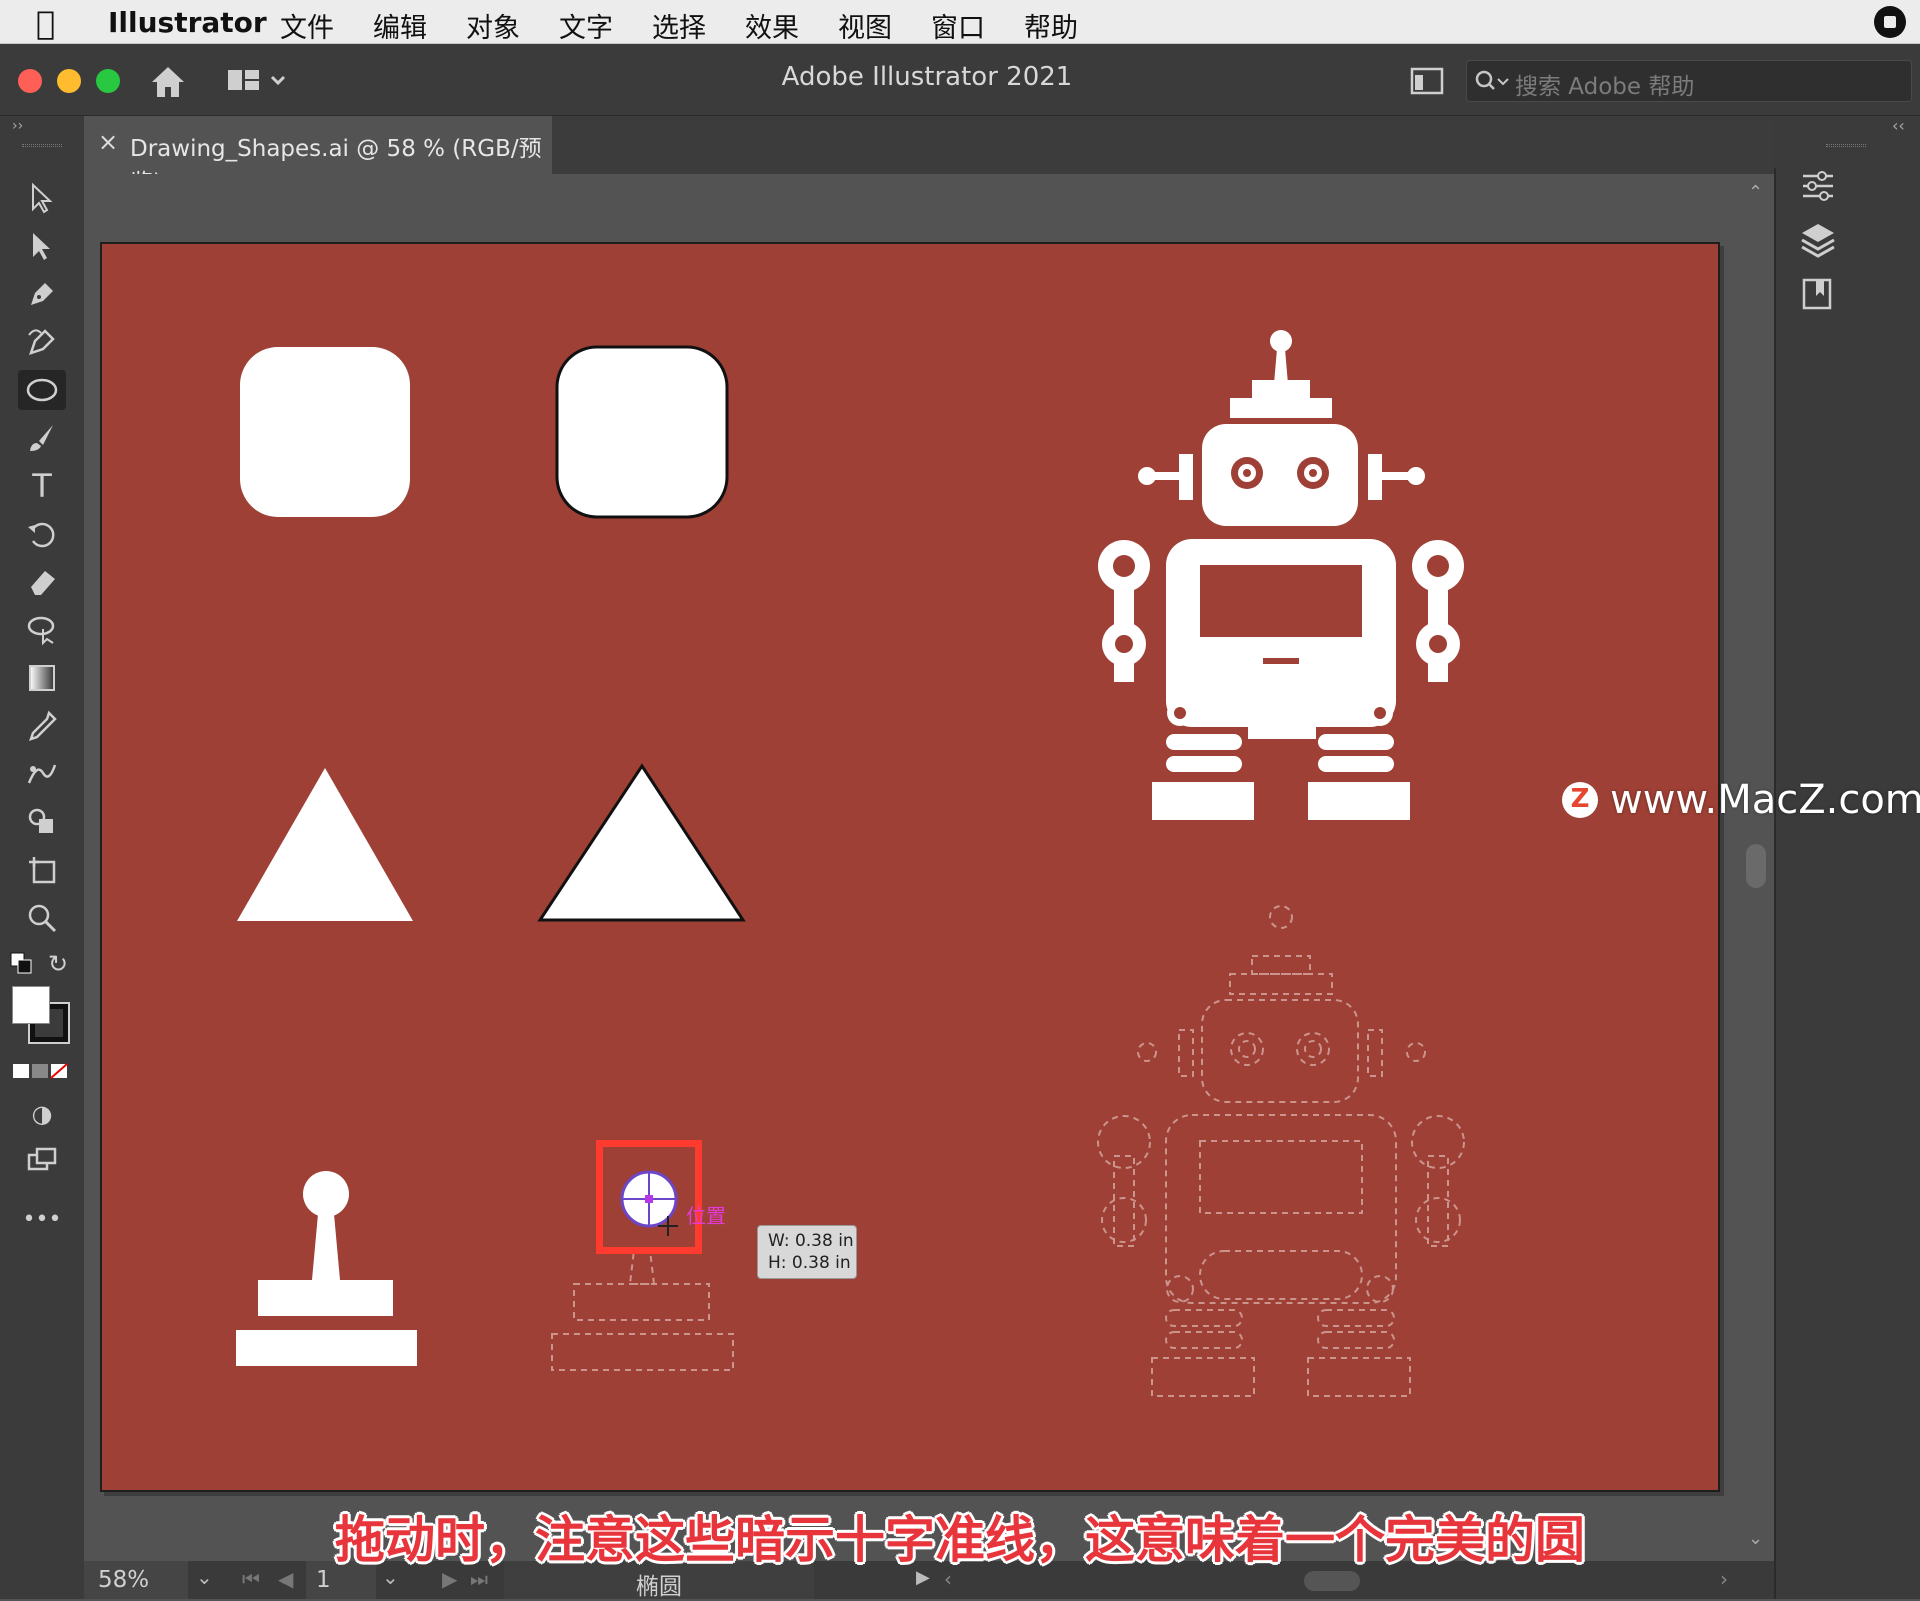  What do you see at coordinates (586, 25) in the screenshot?
I see `menu-type: 文字` at bounding box center [586, 25].